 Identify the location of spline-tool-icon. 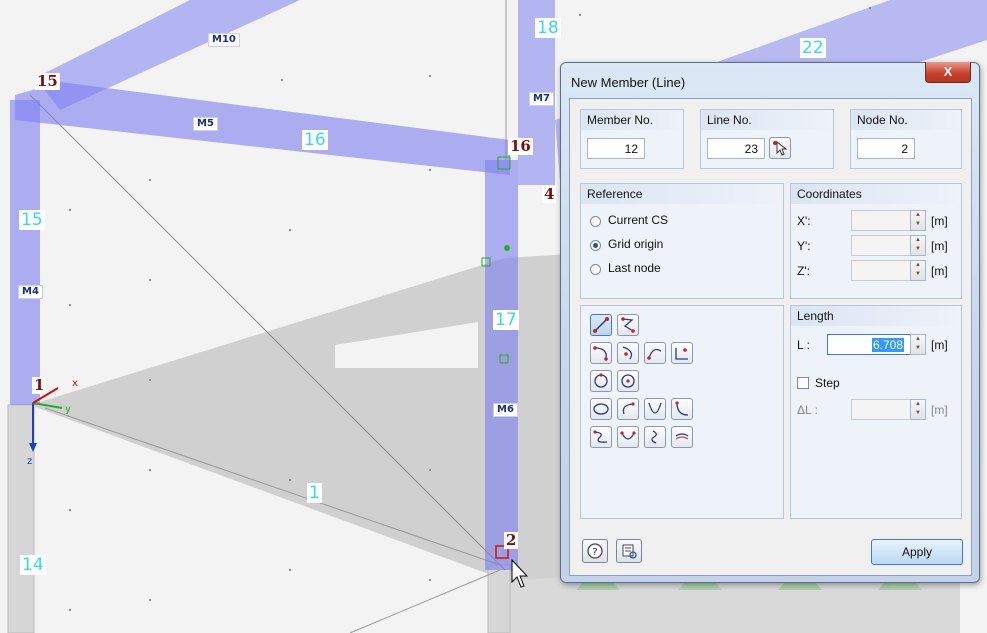
(682, 409).